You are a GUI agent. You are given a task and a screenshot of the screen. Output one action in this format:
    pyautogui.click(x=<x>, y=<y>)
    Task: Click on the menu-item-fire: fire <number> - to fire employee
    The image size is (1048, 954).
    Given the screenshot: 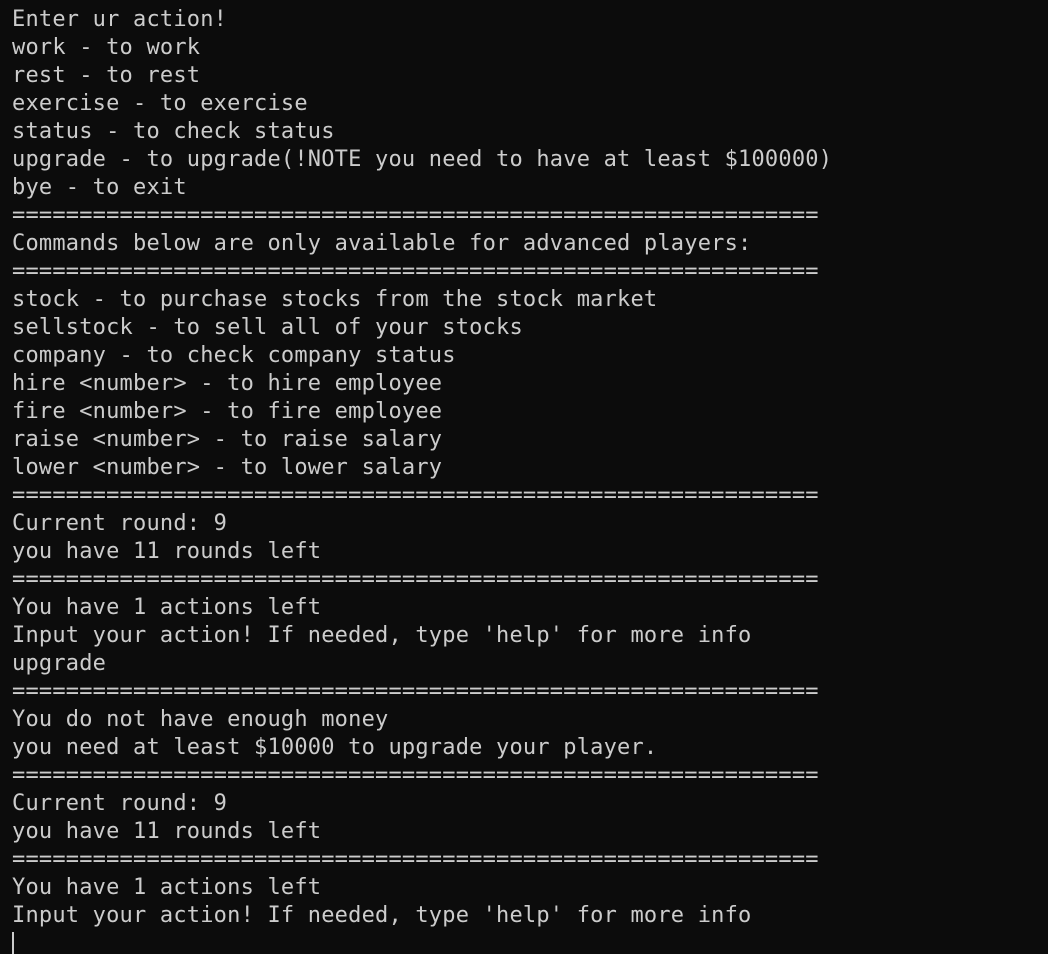 What is the action you would take?
    pyautogui.click(x=227, y=411)
    